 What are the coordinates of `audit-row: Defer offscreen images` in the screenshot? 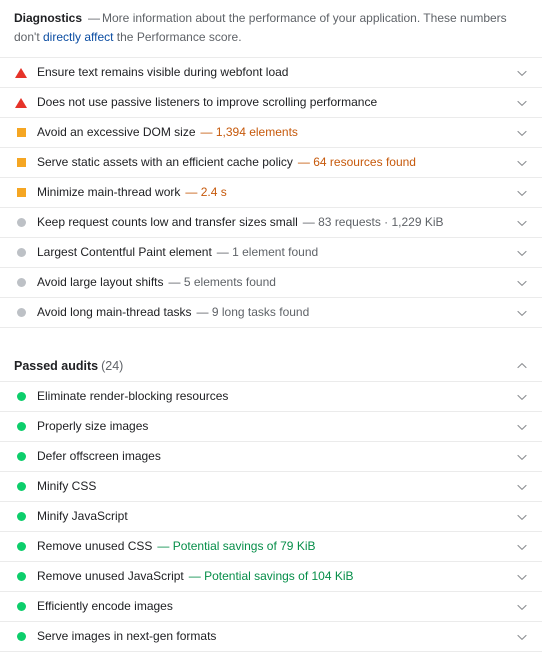 It's located at (271, 457).